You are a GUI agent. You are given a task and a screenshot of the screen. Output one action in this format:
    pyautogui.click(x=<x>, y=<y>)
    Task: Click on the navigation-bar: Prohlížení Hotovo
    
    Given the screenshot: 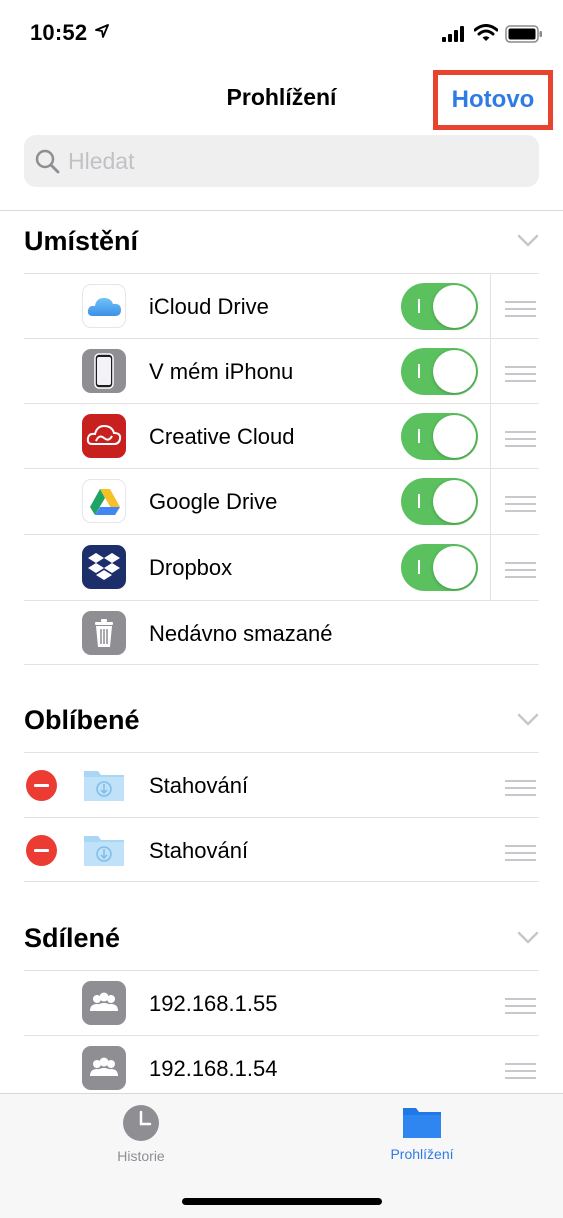 What is the action you would take?
    pyautogui.click(x=281, y=99)
    